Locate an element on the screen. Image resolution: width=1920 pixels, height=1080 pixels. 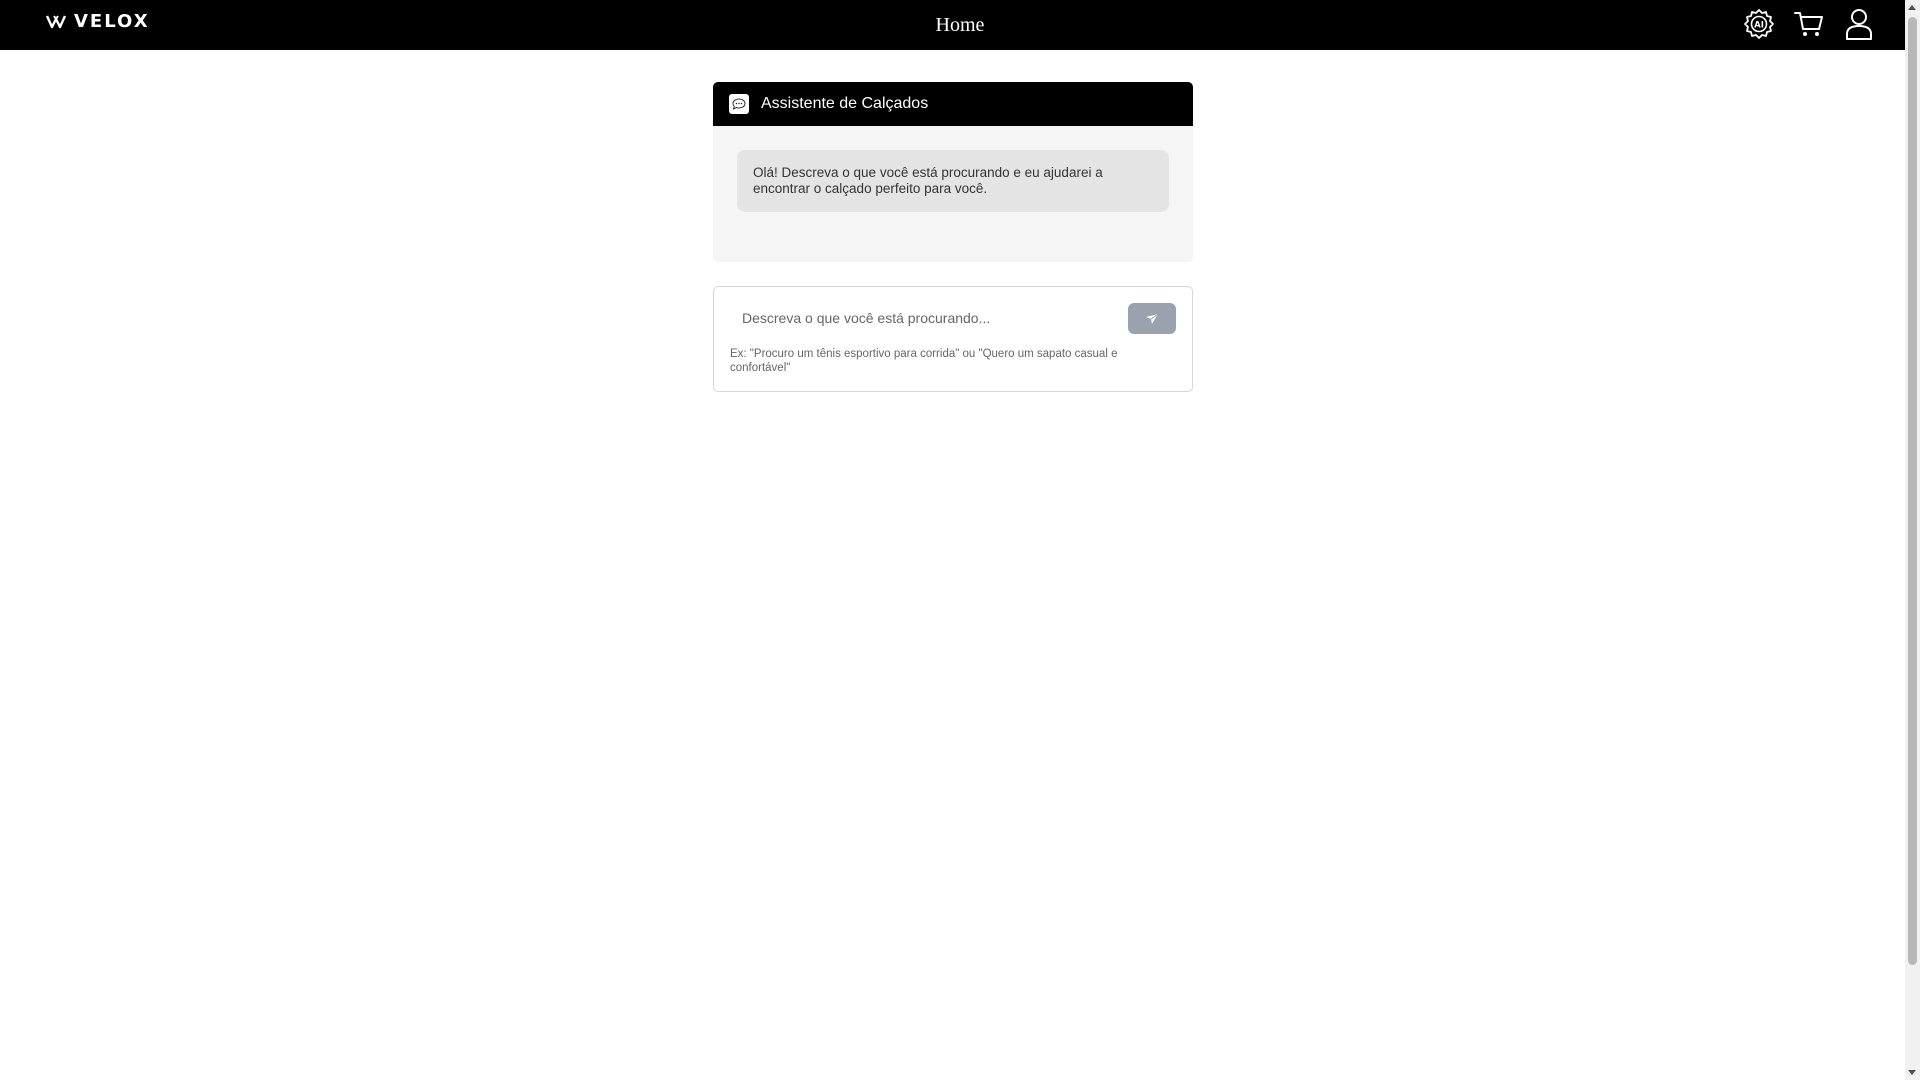
logo-text: VELOX is located at coordinates (112, 21).